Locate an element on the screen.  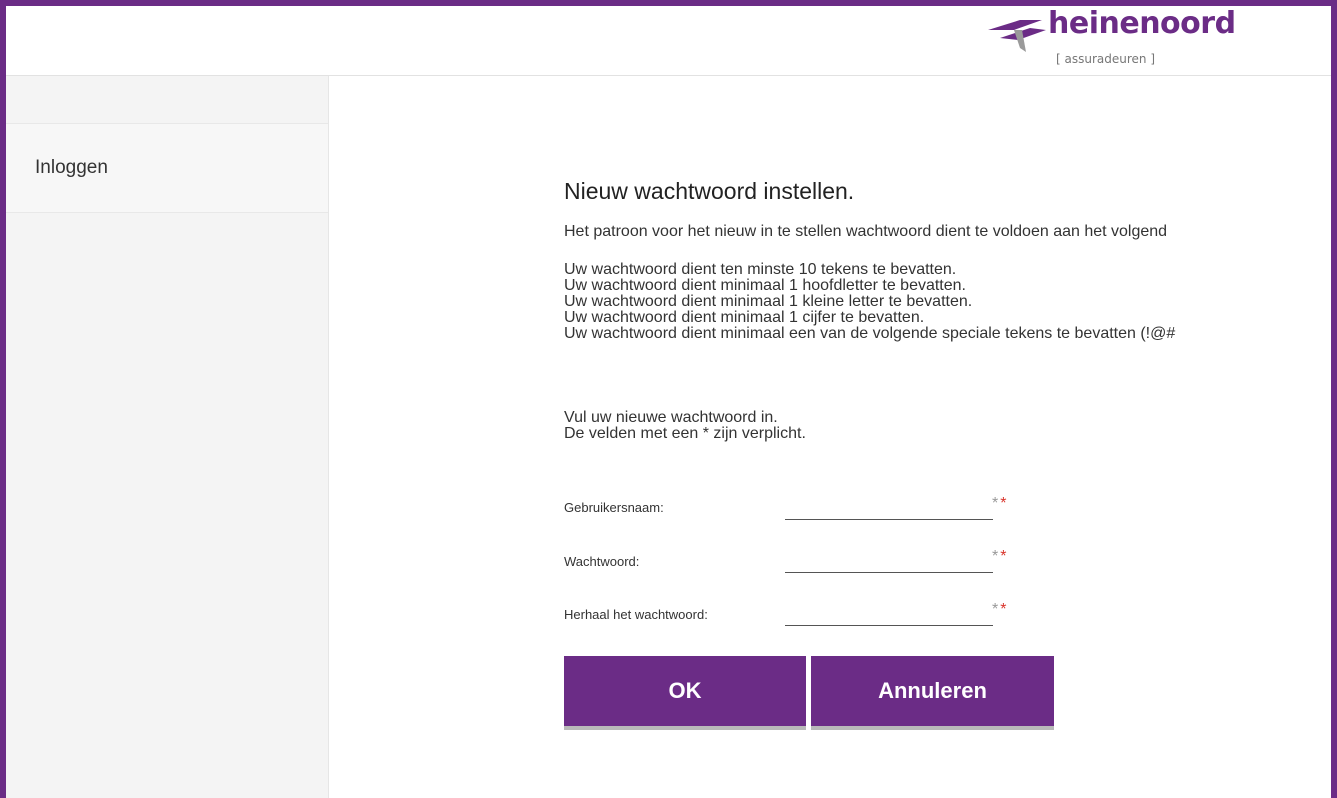
sidebar-item-inloggen: Inloggen is located at coordinates (167, 168).